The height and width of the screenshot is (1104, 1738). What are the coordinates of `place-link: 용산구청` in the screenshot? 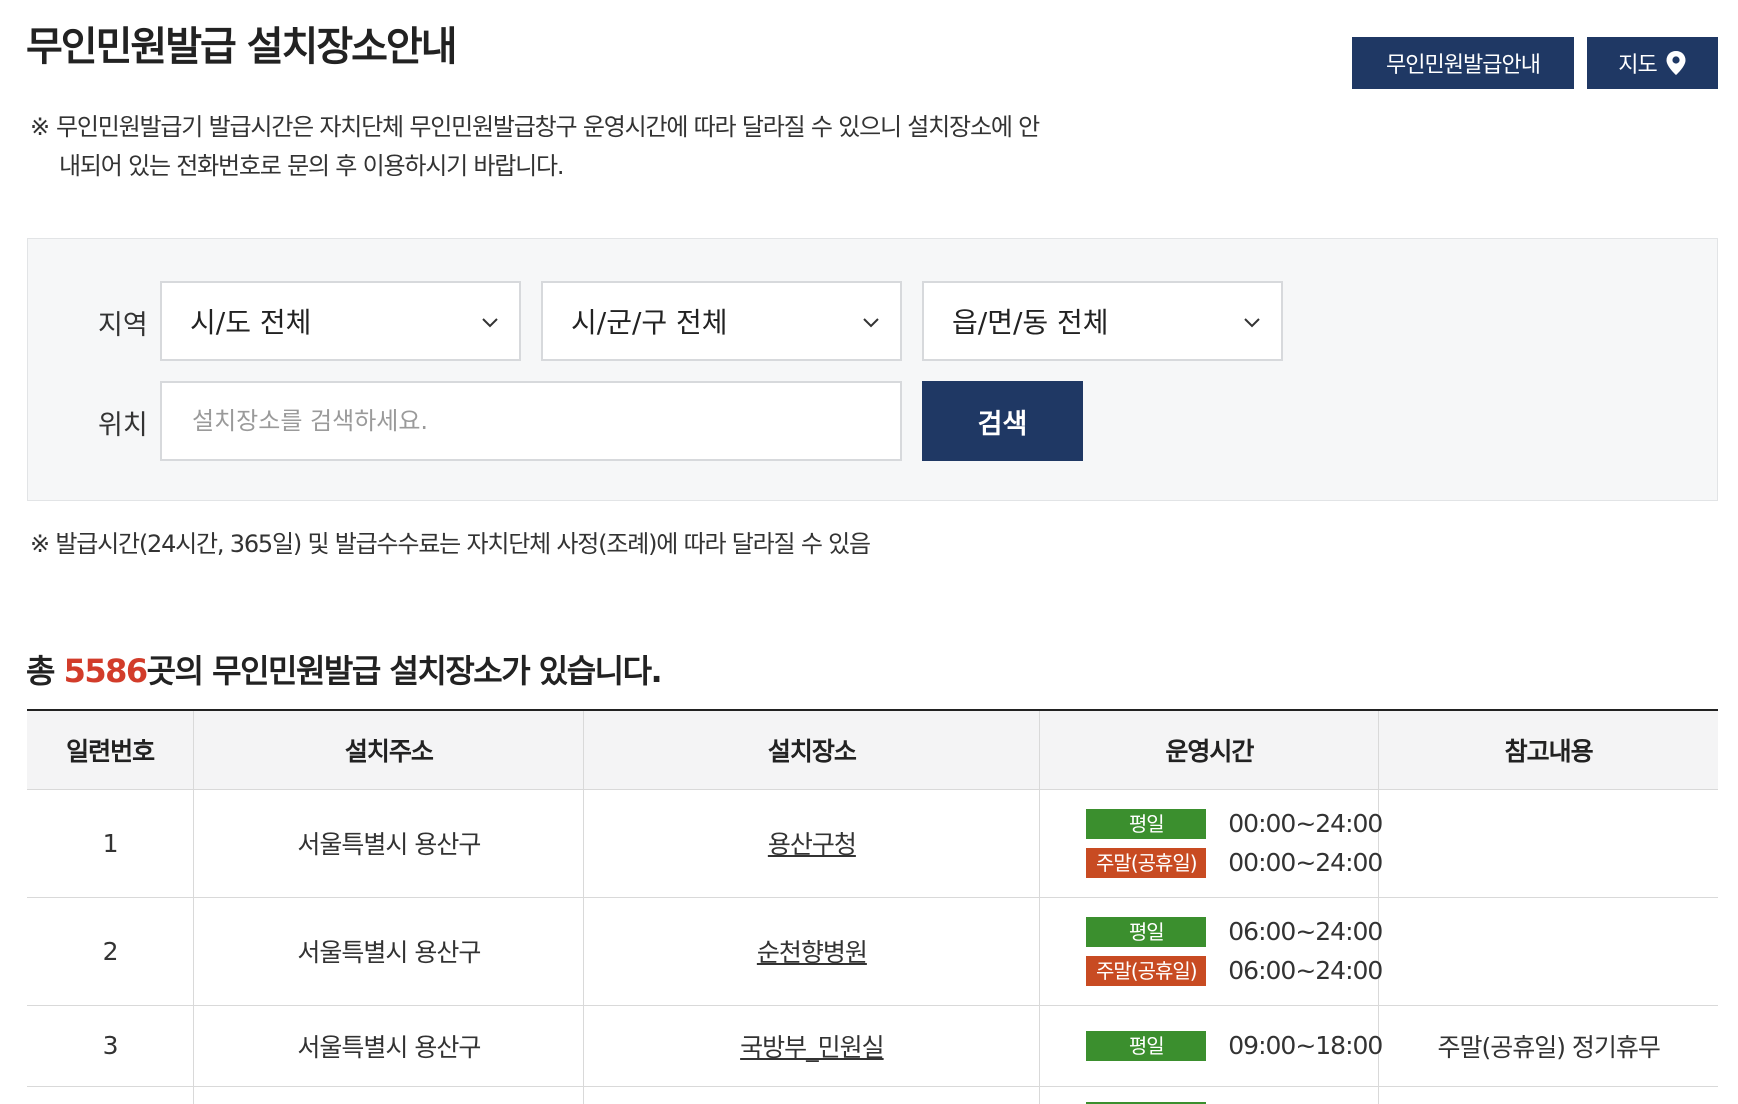 It's located at (812, 844).